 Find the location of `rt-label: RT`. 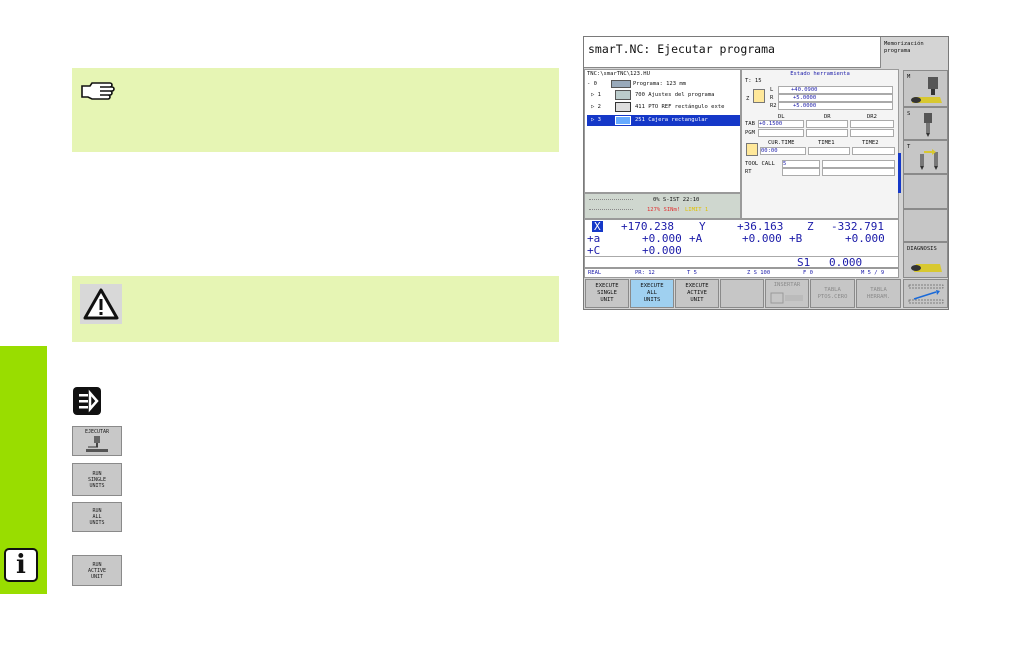

rt-label: RT is located at coordinates (748, 172).